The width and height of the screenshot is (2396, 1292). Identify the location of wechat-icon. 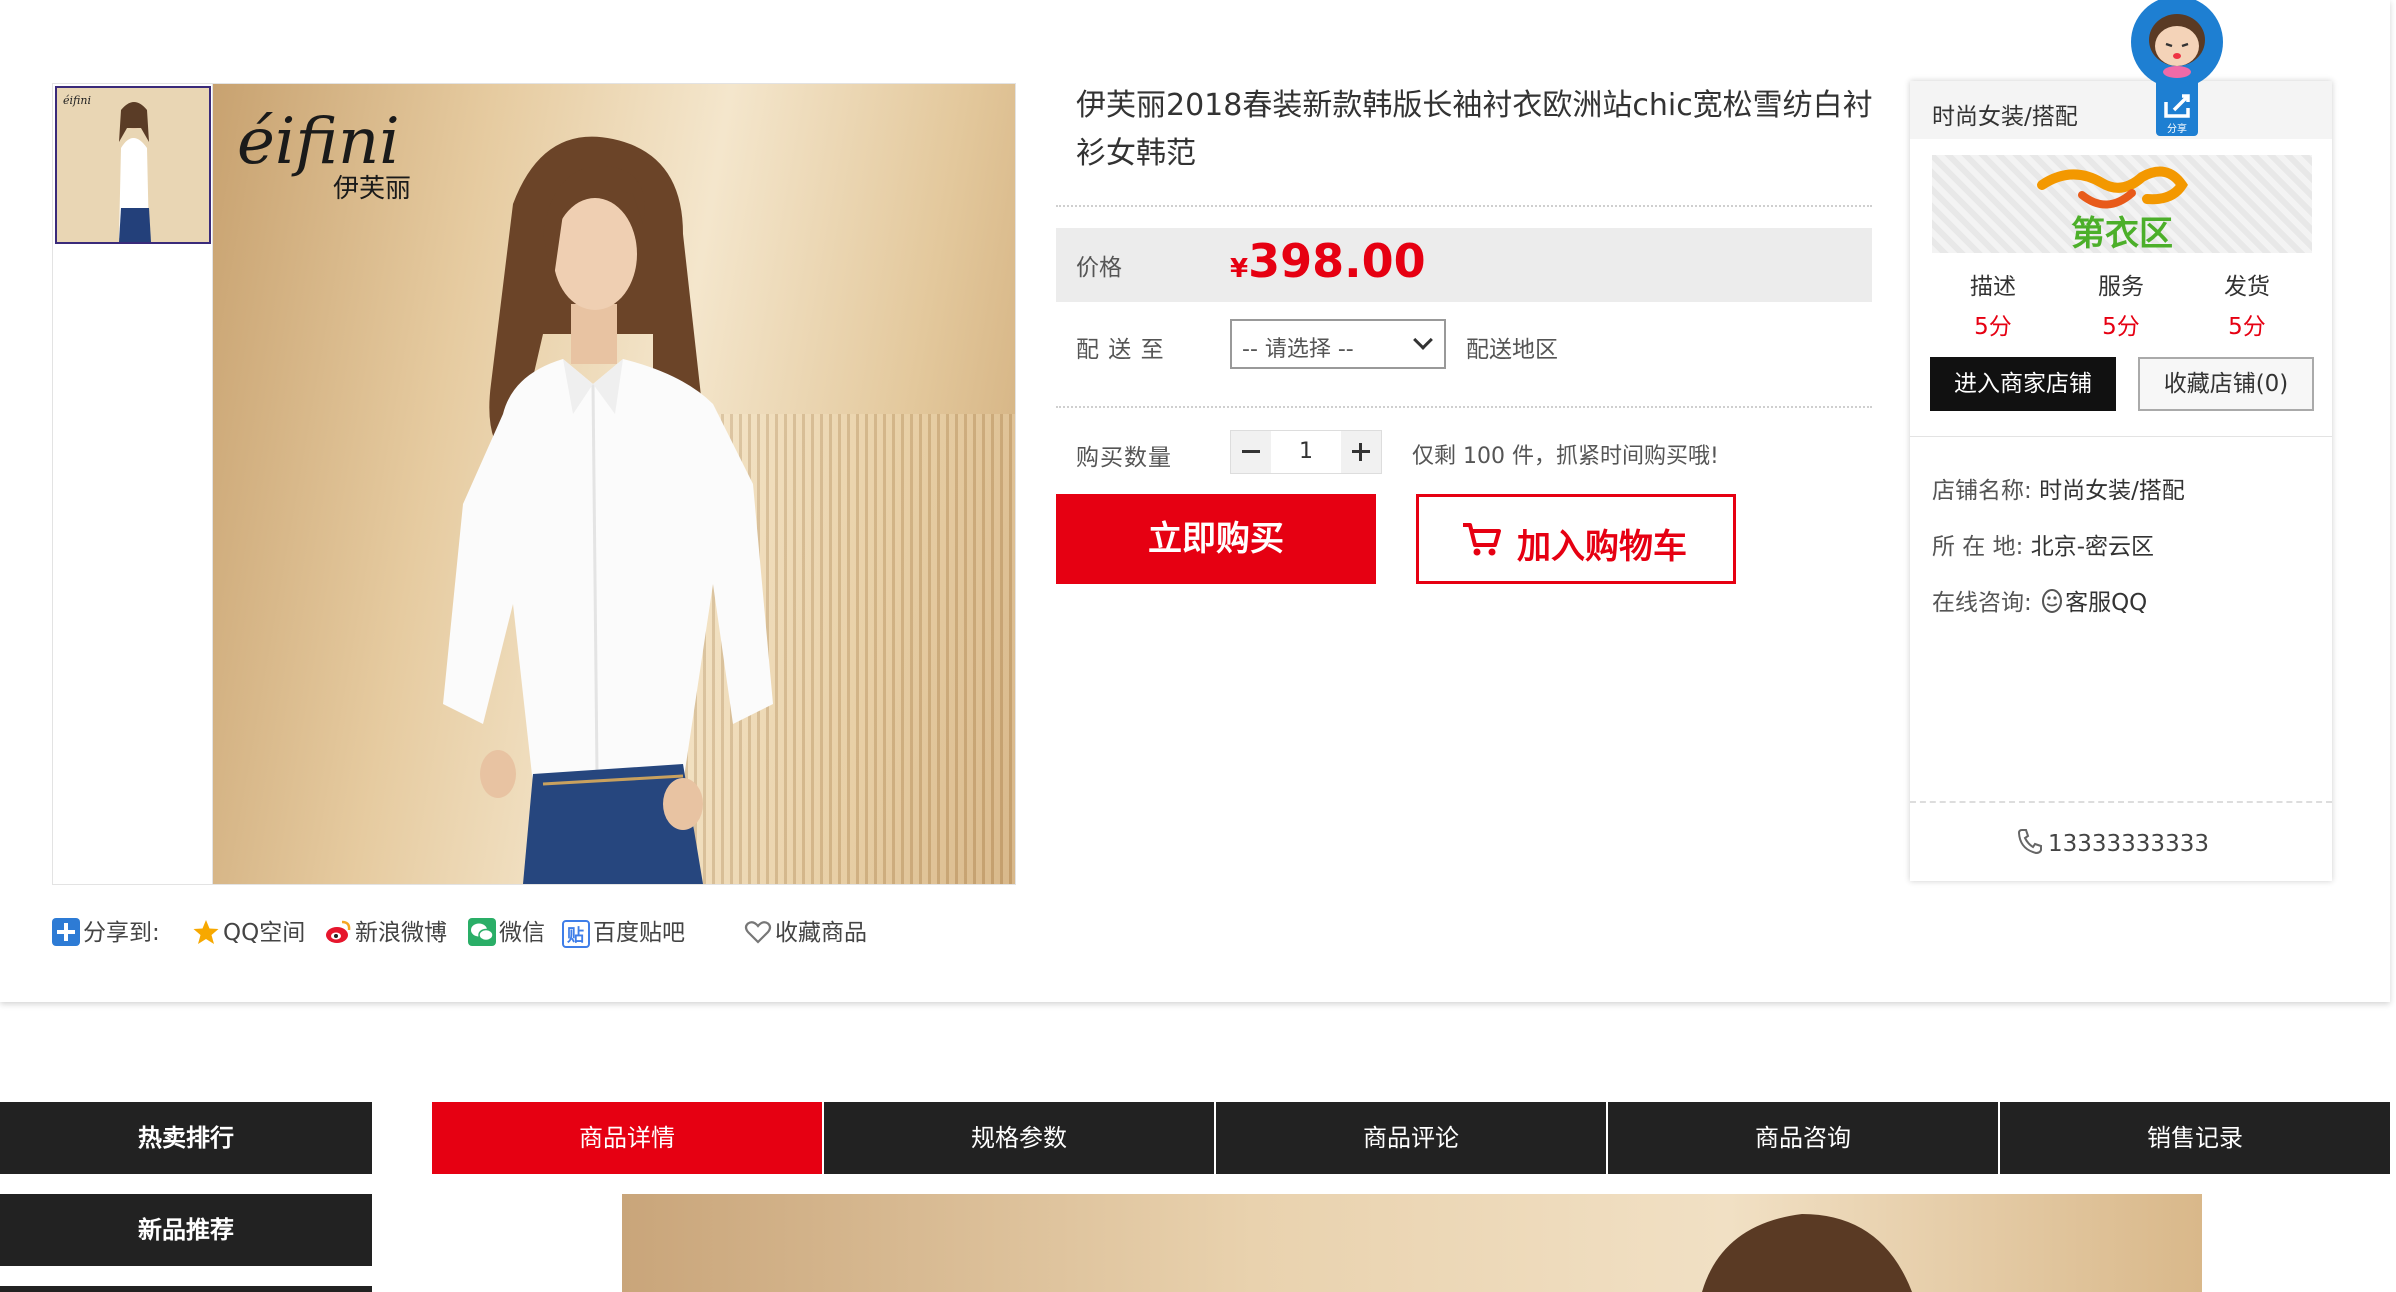
(482, 932).